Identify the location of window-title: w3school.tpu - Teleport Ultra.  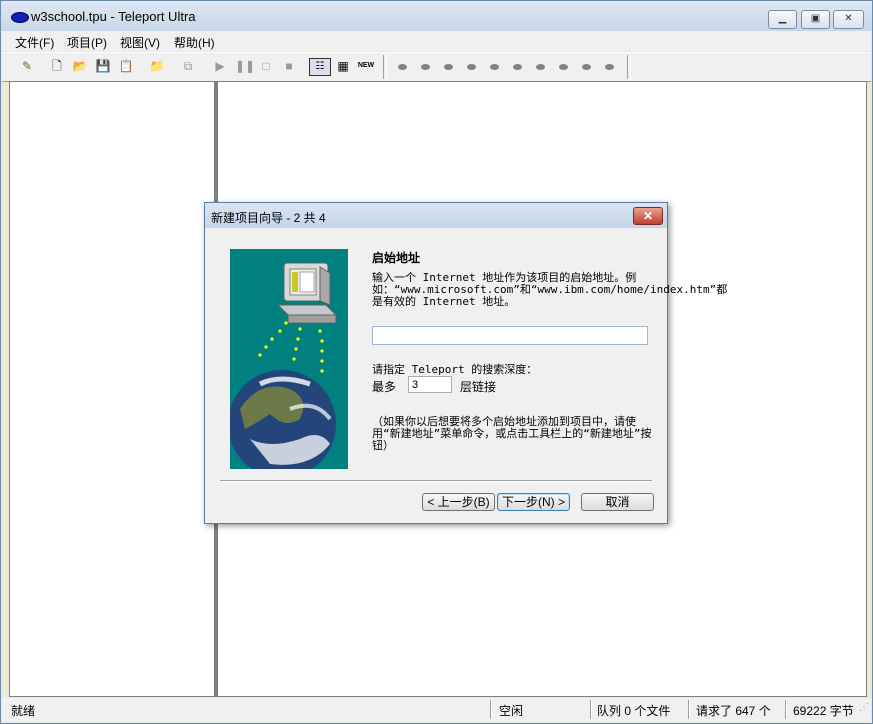
(113, 16).